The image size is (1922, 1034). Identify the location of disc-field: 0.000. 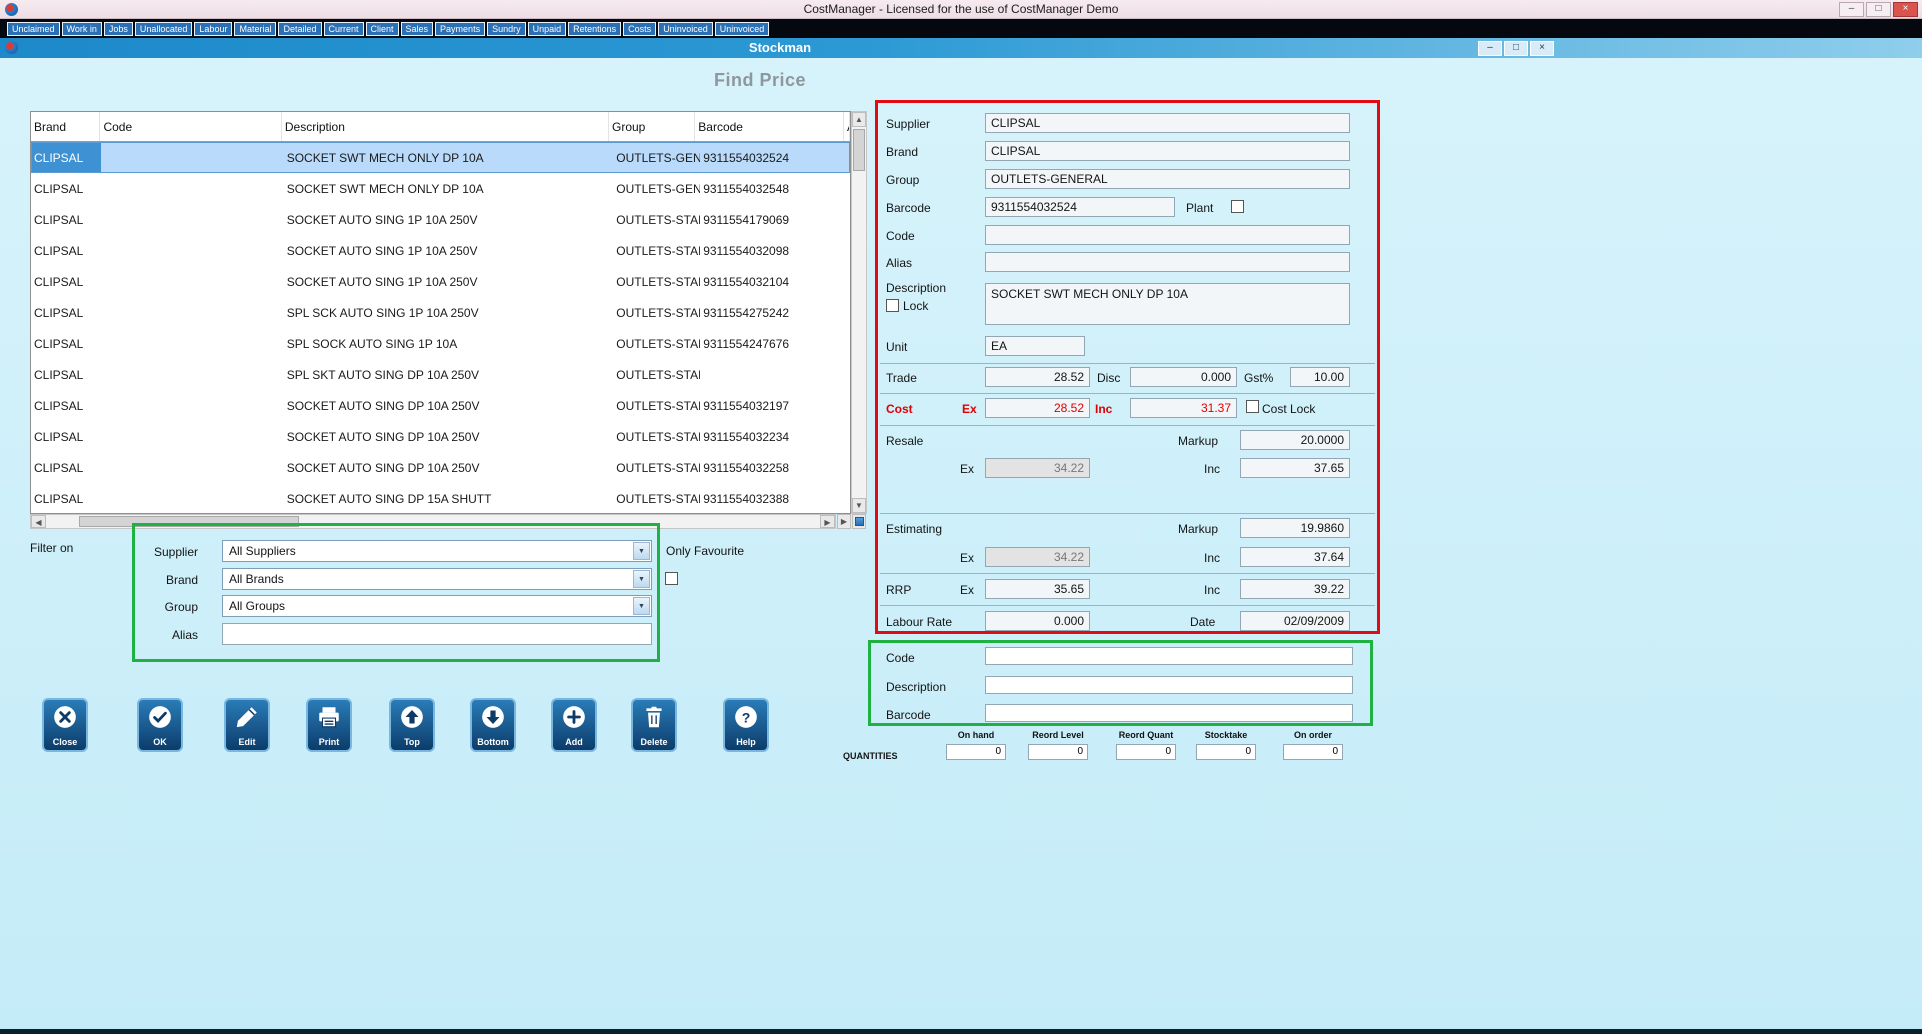
(1183, 377).